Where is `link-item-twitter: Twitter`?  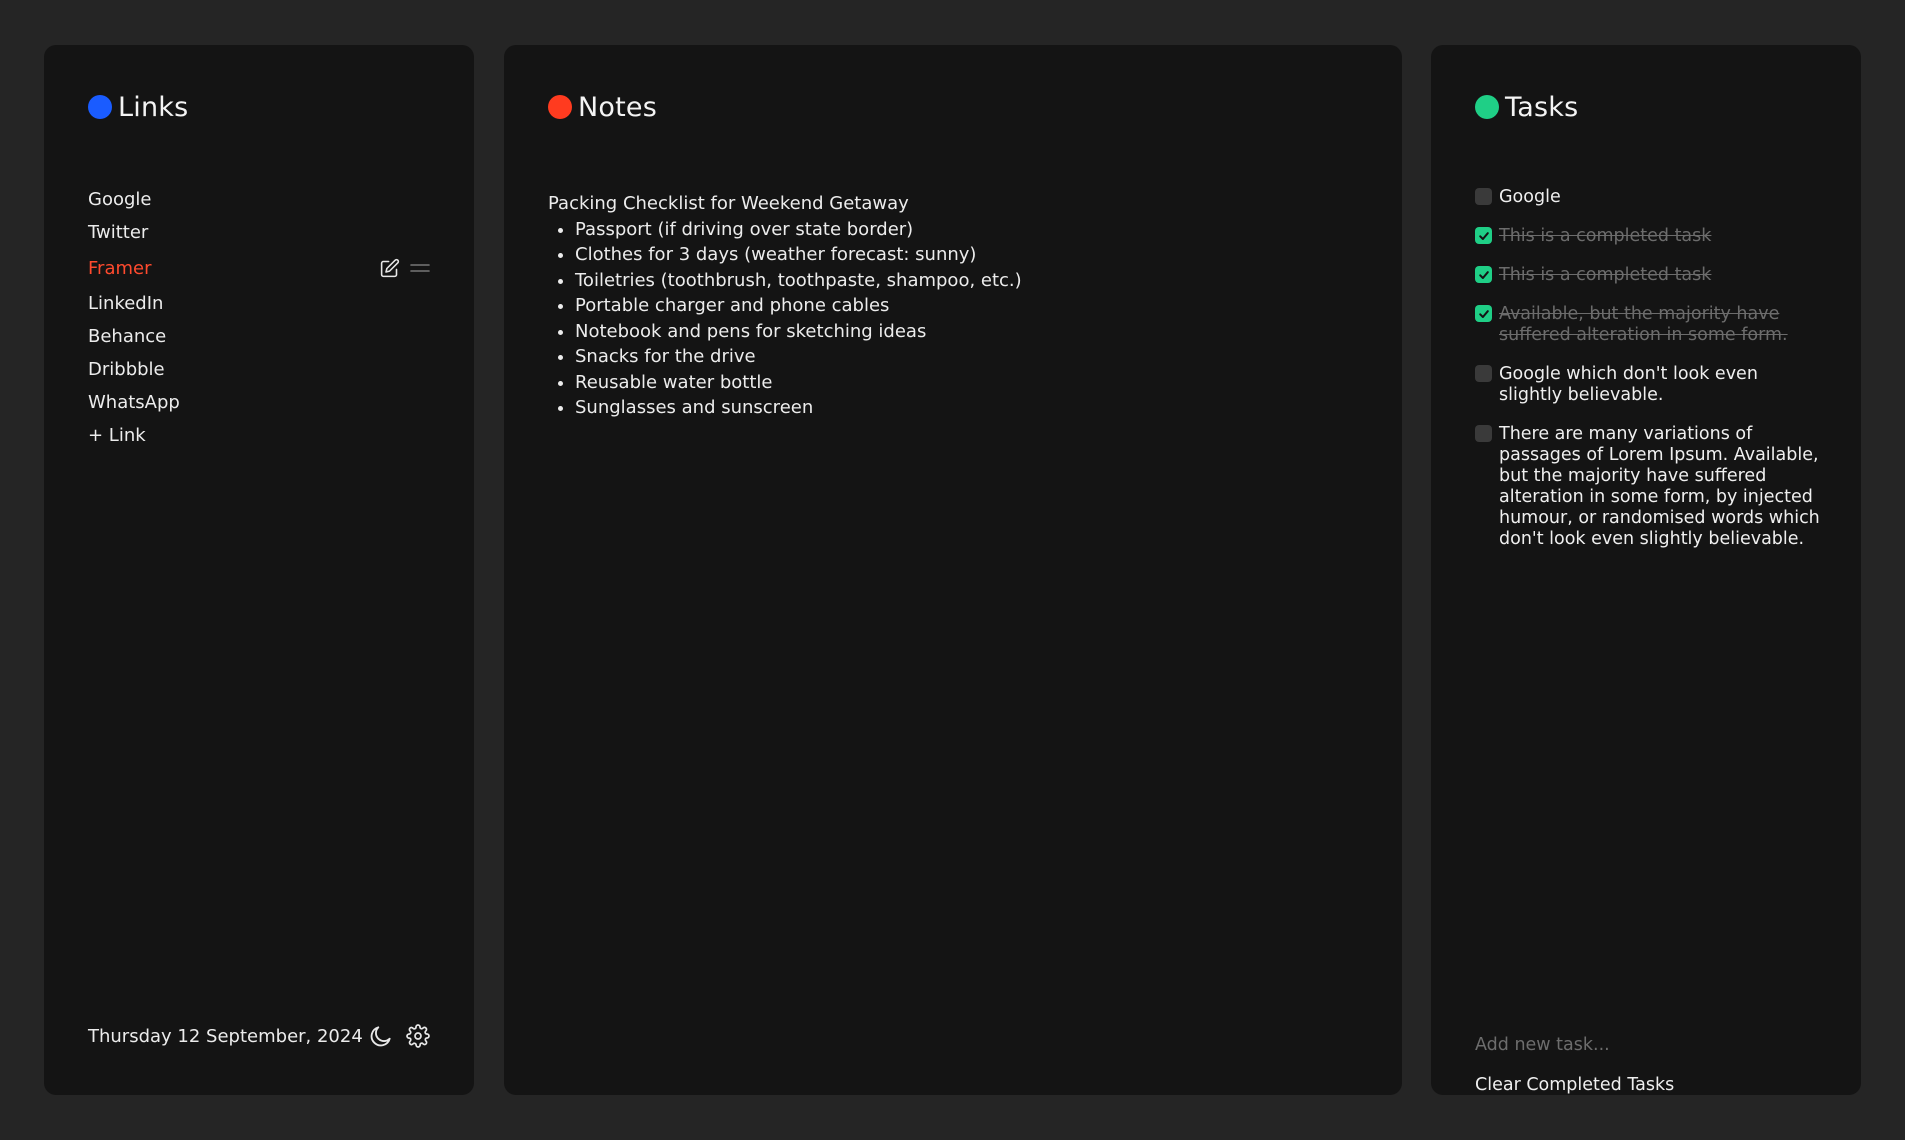
link-item-twitter: Twitter is located at coordinates (259, 232).